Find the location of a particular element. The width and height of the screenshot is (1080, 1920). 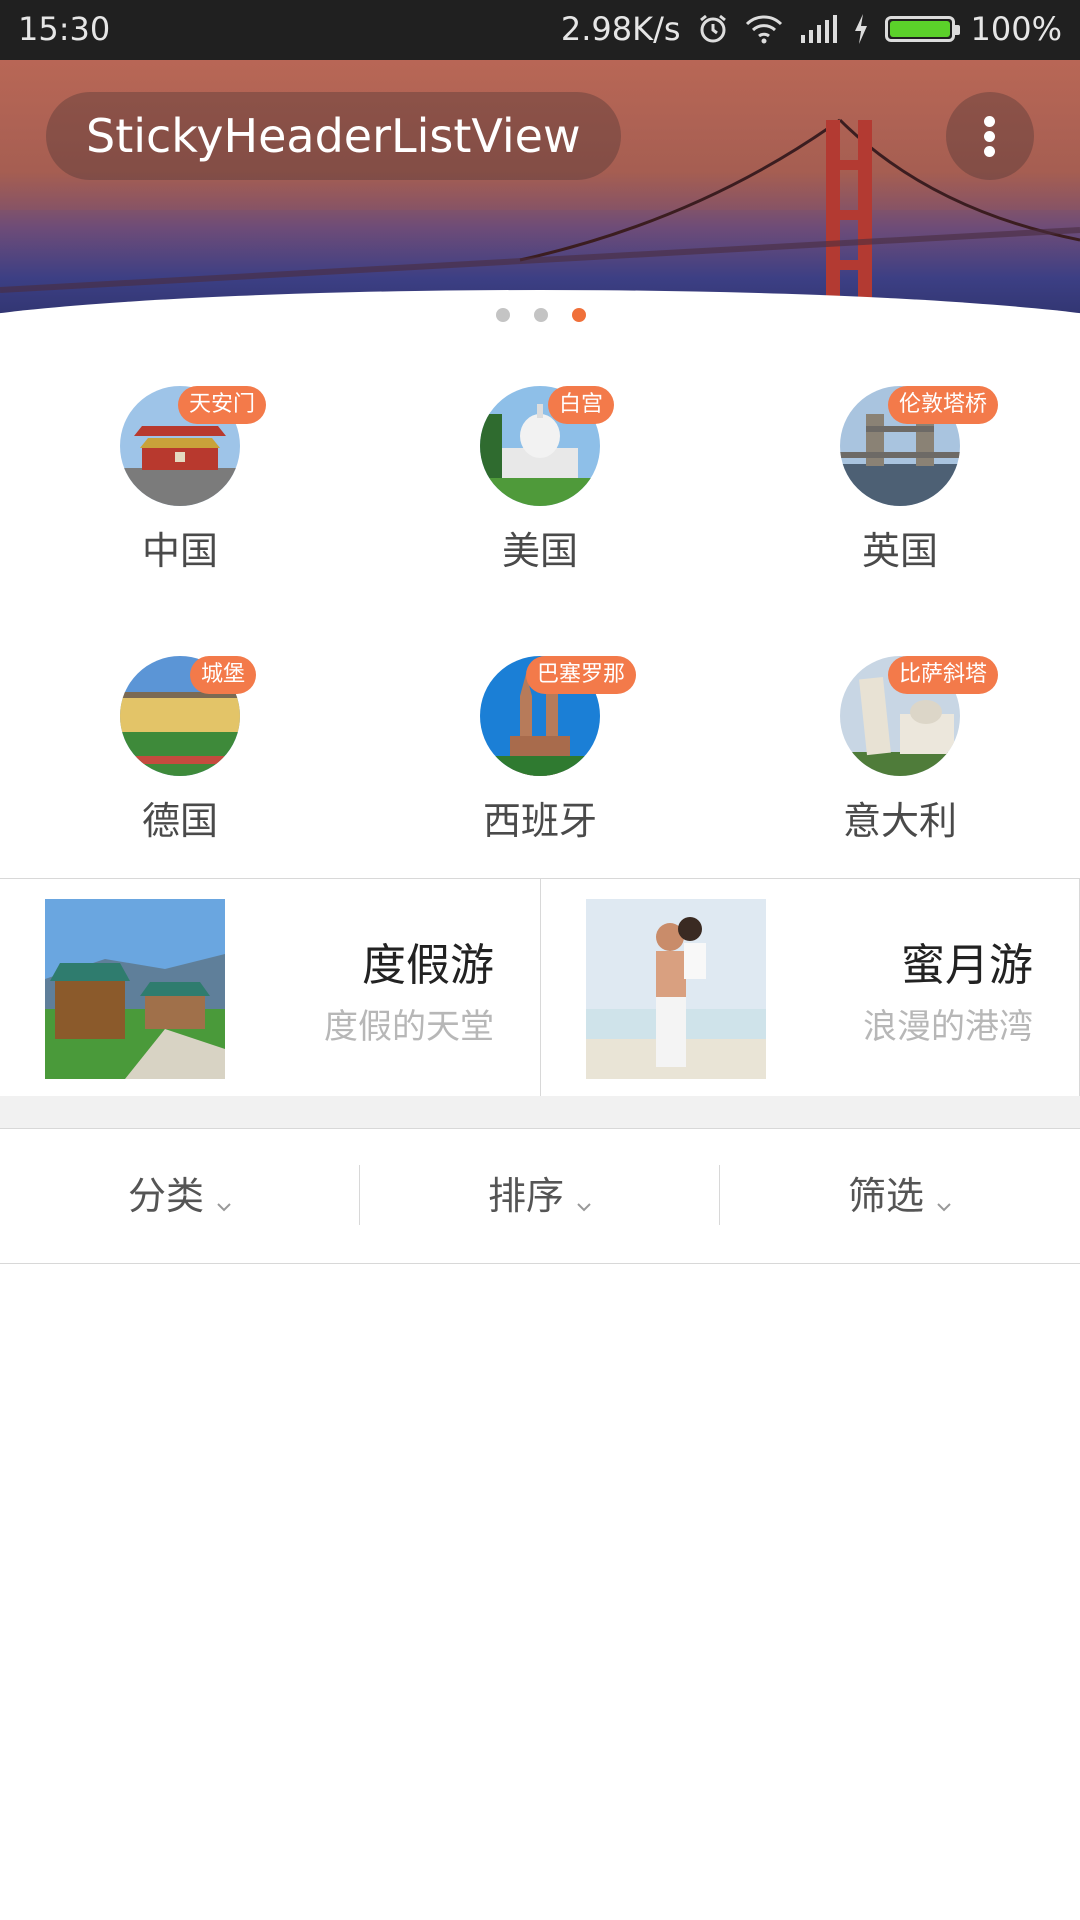

status-bar: 15:30 2.98K/s 100% is located at coordinates (540, 30).